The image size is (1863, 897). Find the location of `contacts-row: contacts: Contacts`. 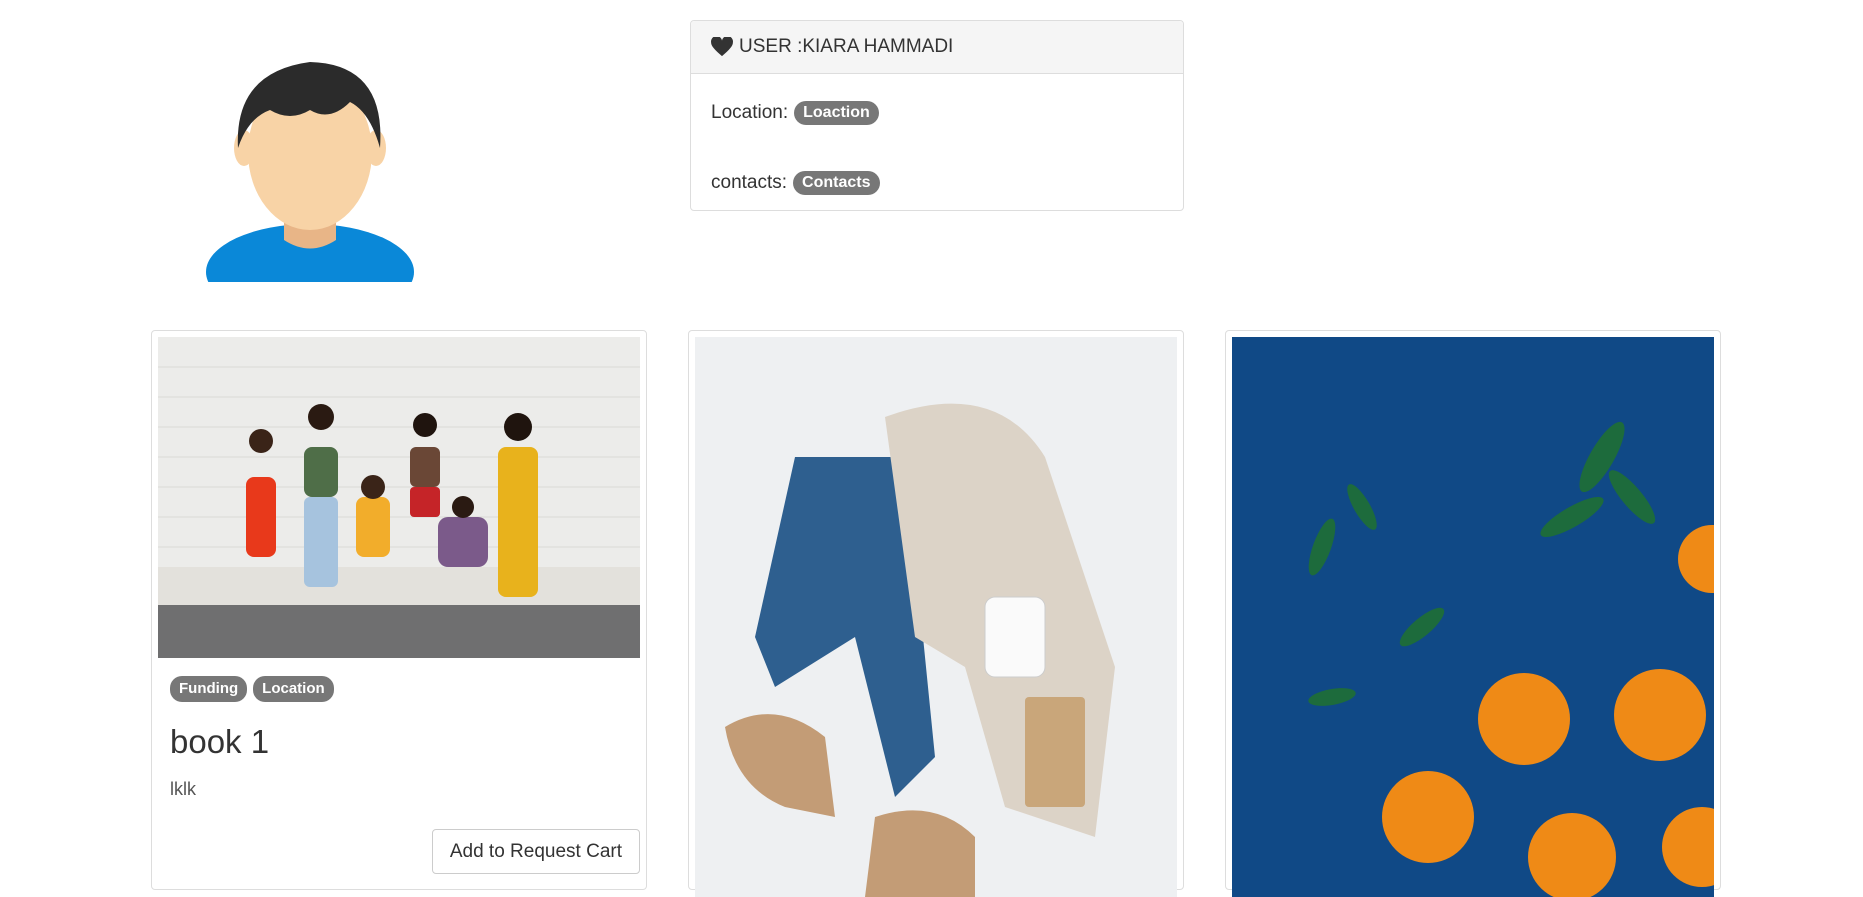

contacts-row: contacts: Contacts is located at coordinates (795, 183).